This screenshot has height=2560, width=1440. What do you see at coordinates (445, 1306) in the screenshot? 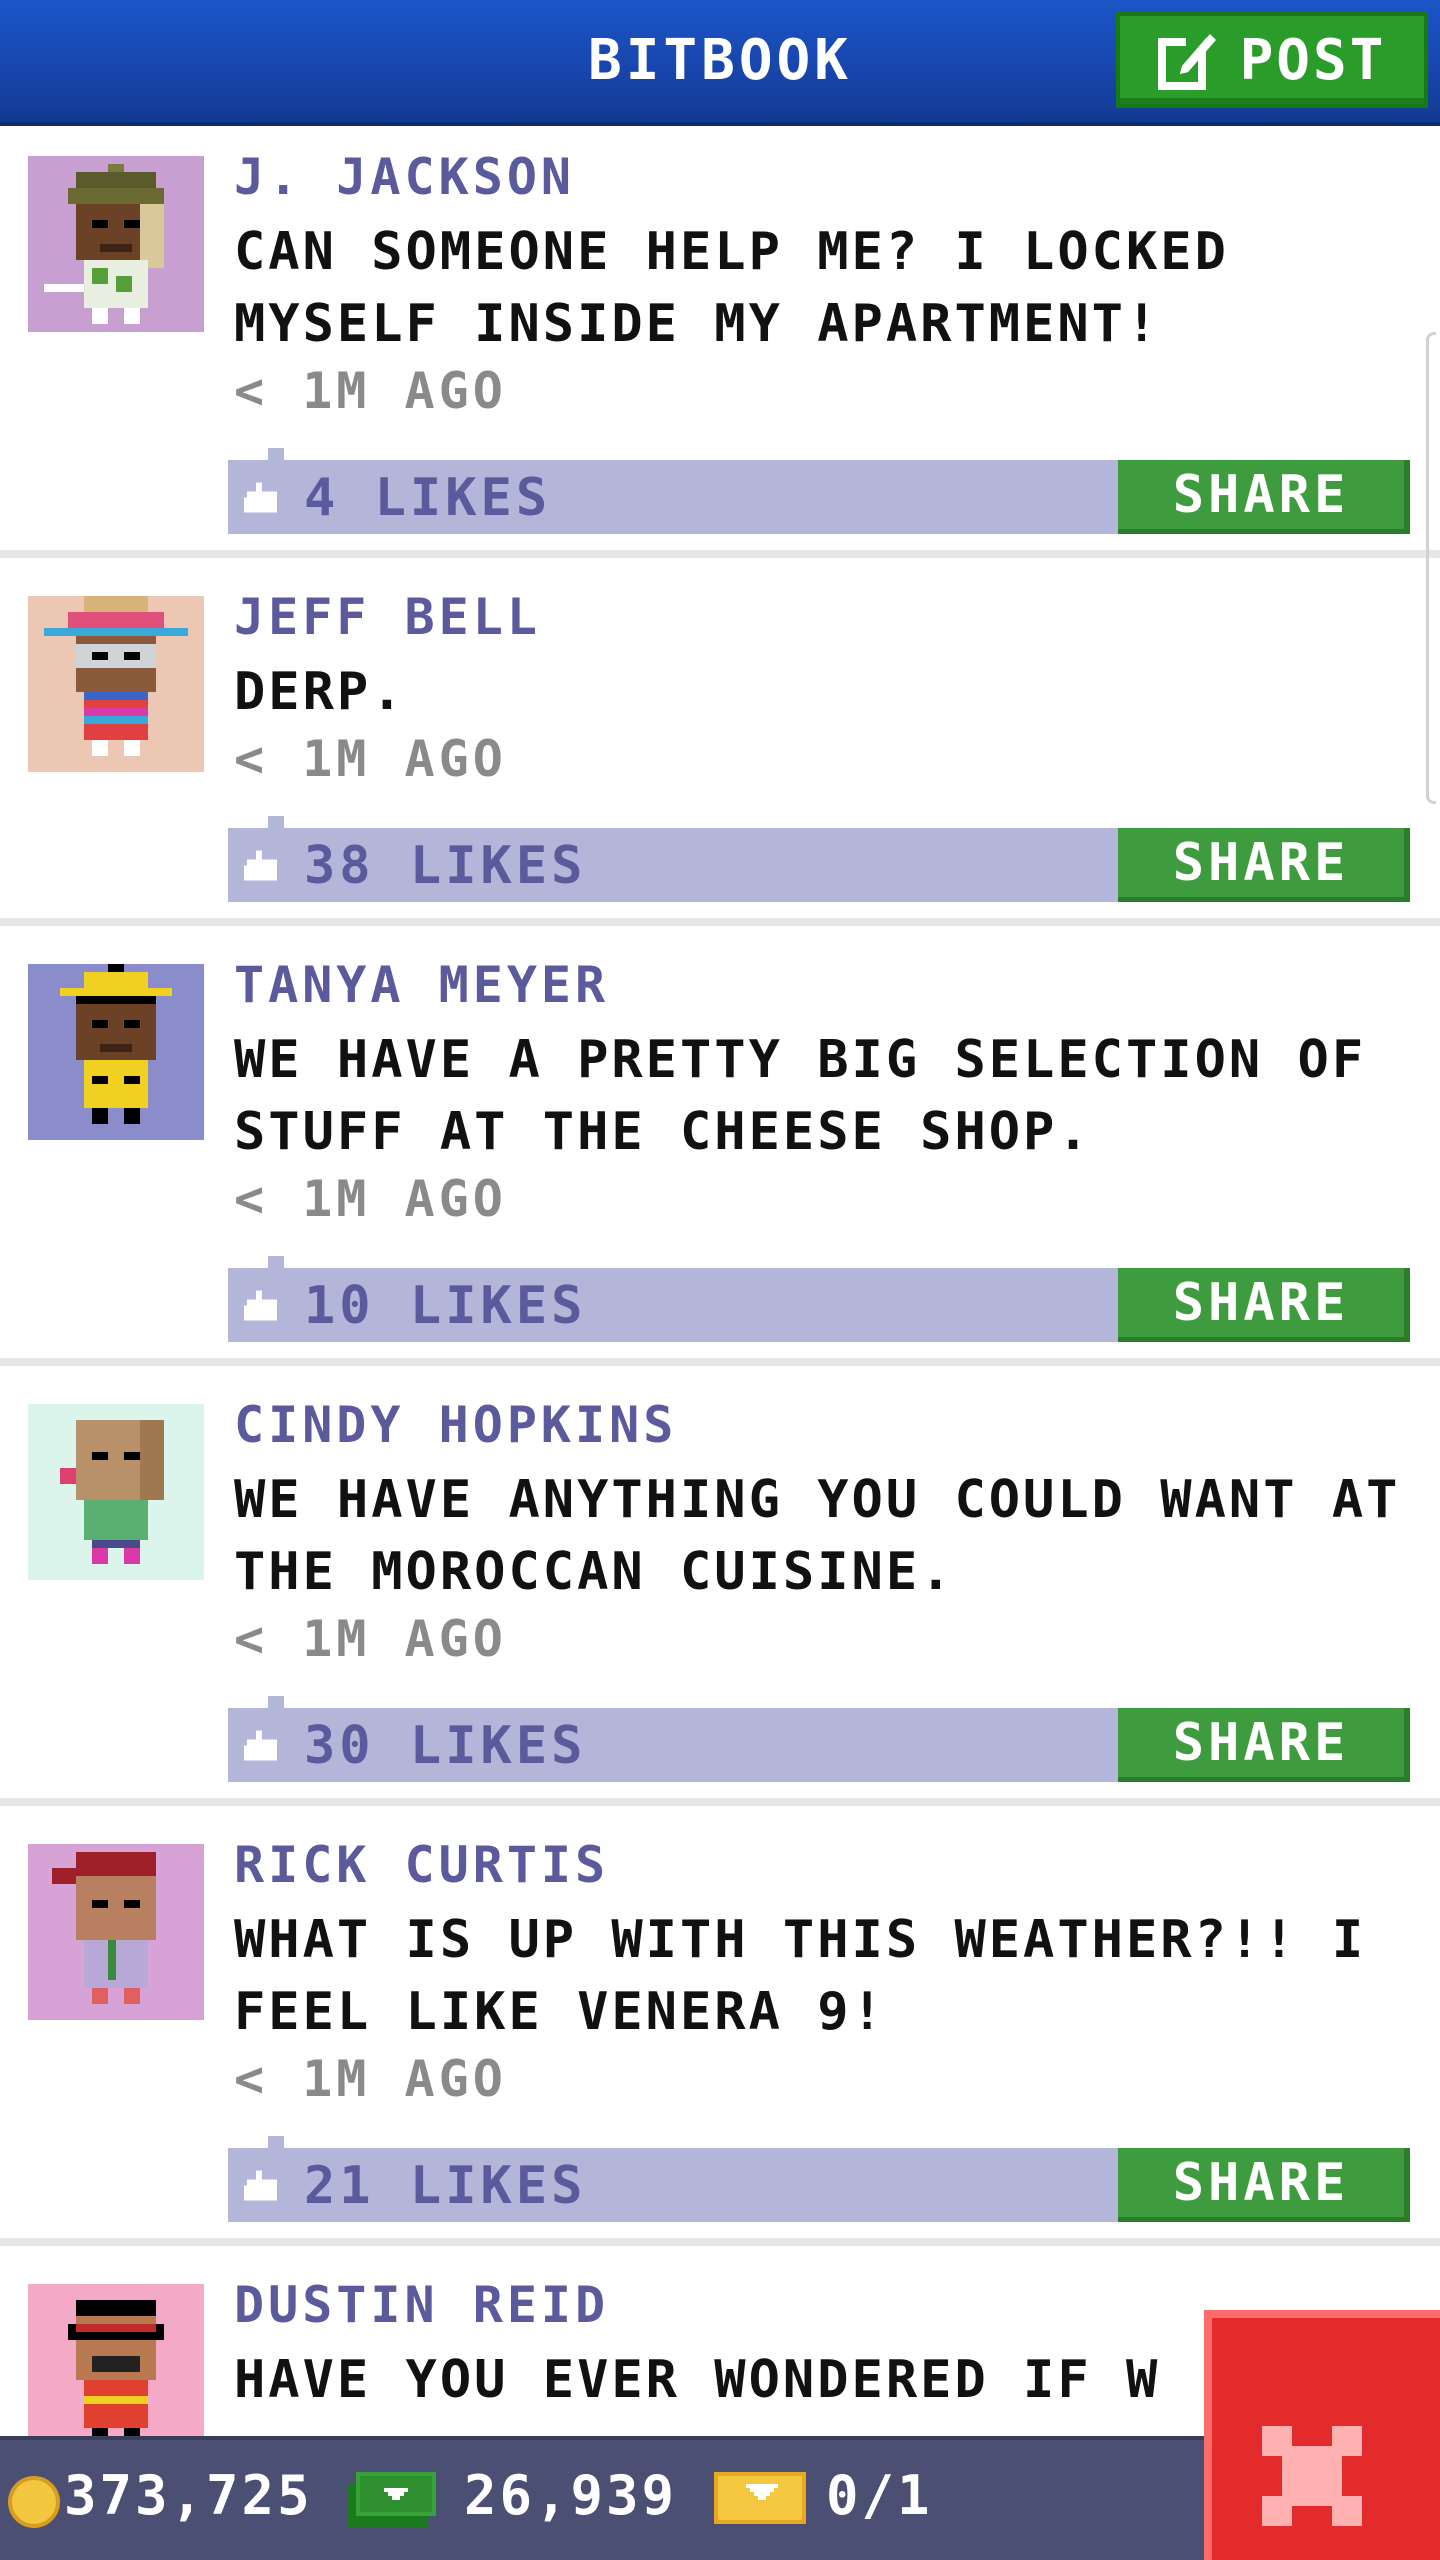
I see `likes-count: 10 LIKES` at bounding box center [445, 1306].